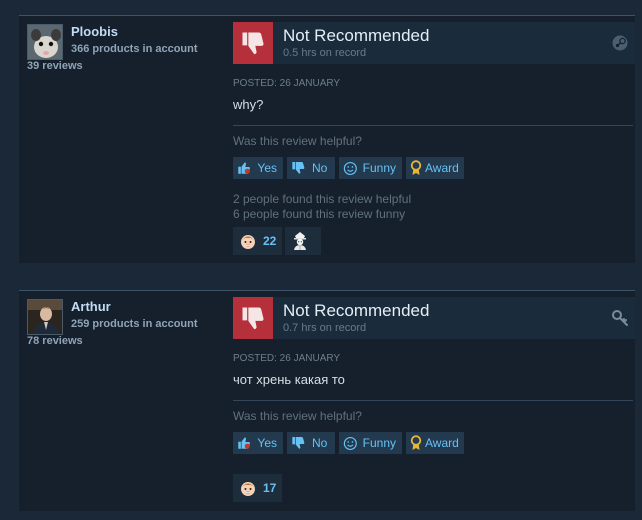  I want to click on reviews-count: 39 reviews, so click(55, 66).